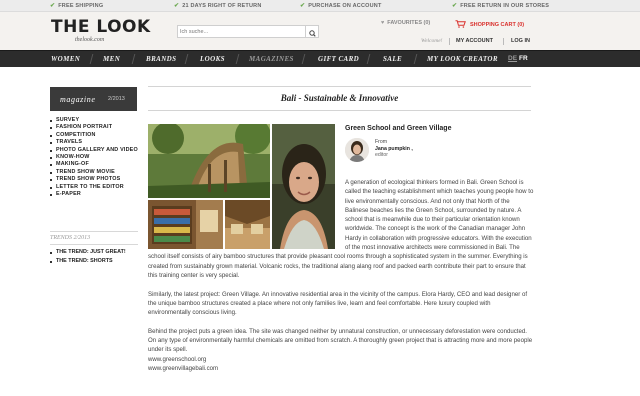  What do you see at coordinates (94, 120) in the screenshot?
I see `sidebar-item-survey: SURVEY` at bounding box center [94, 120].